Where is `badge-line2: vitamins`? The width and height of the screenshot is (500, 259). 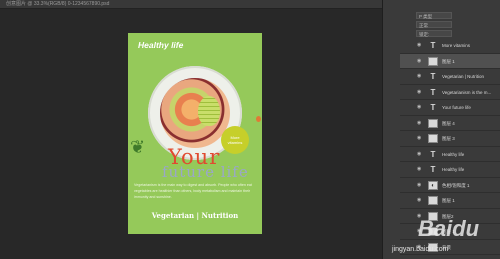
badge-line2: vitamins is located at coordinates (235, 142).